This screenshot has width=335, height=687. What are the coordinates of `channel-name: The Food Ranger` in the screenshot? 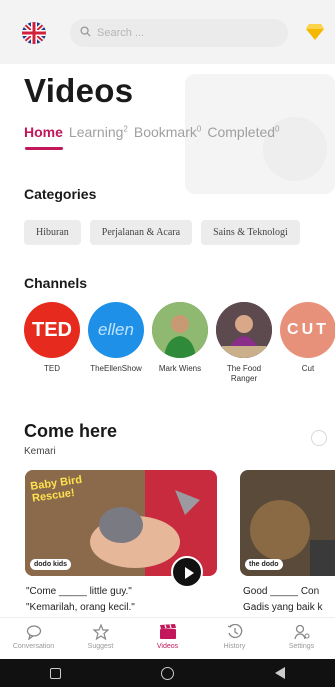 It's located at (244, 373).